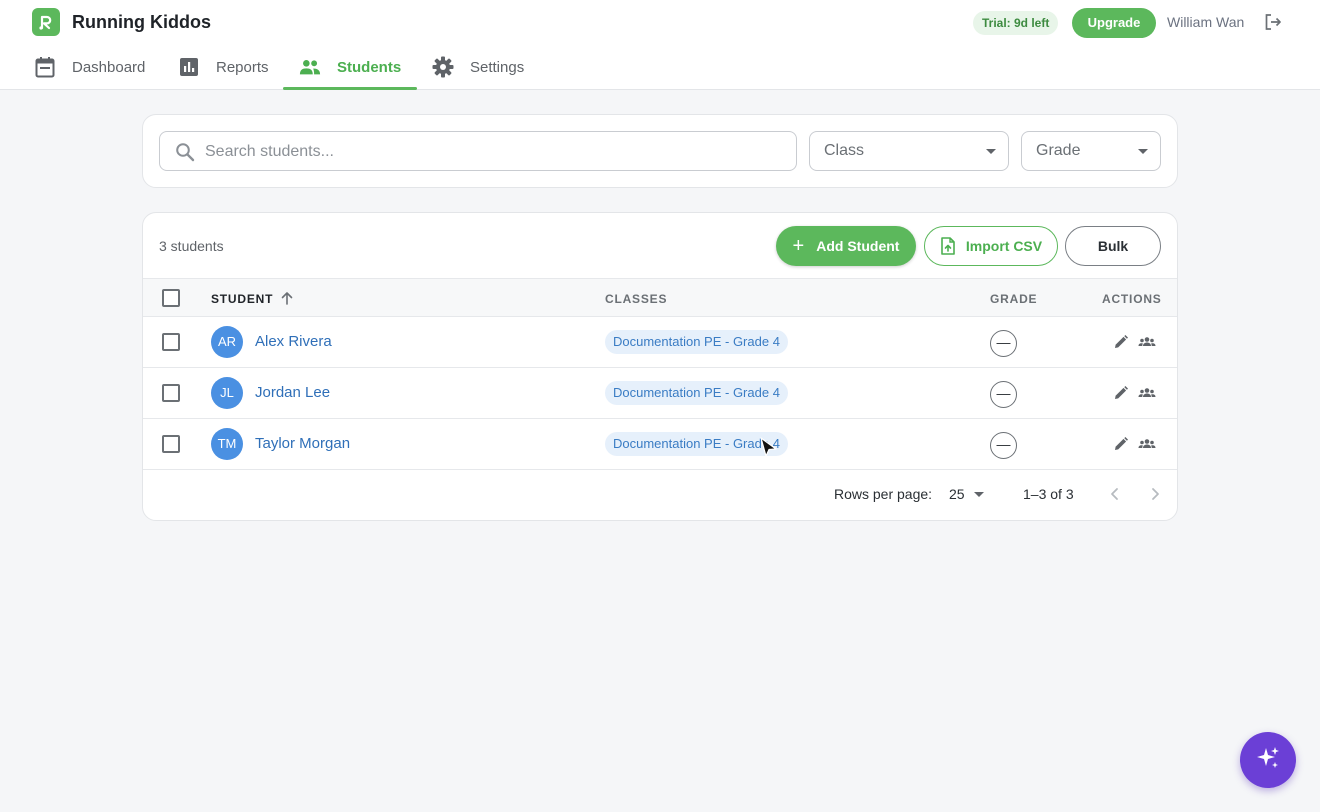 Image resolution: width=1320 pixels, height=812 pixels. I want to click on logout-icon, so click(1273, 22).